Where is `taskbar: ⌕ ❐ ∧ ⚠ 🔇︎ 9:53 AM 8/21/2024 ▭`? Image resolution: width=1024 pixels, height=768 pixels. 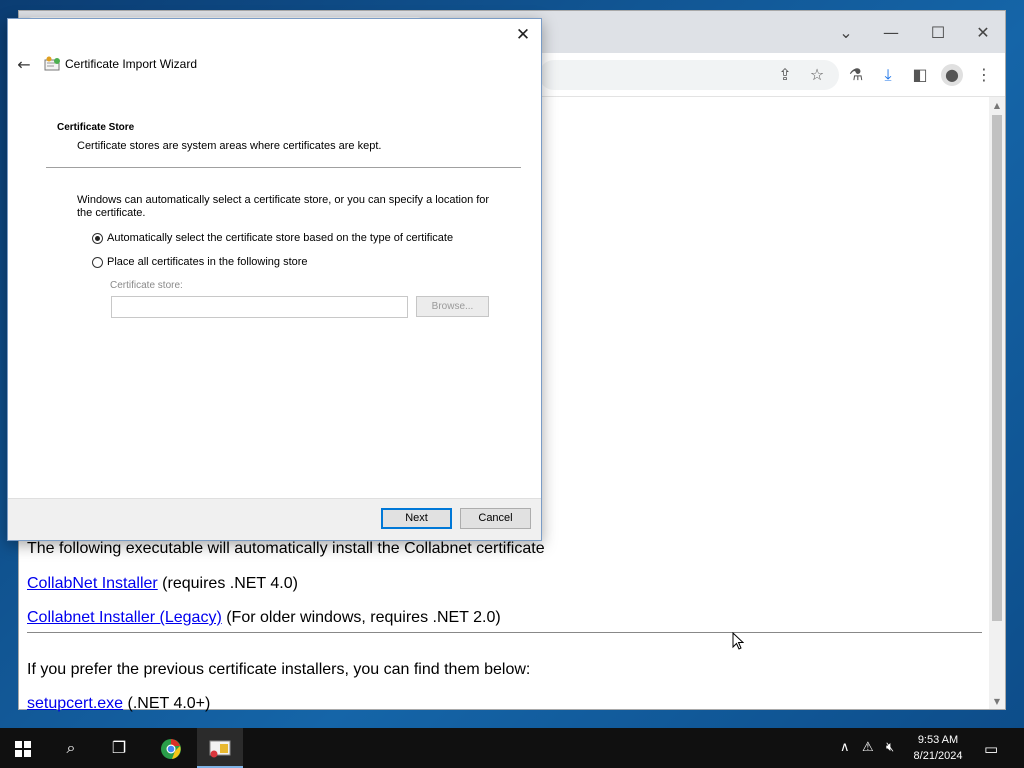 taskbar: ⌕ ❐ ∧ ⚠ 🔇︎ 9:53 AM 8/21/2024 ▭ is located at coordinates (512, 748).